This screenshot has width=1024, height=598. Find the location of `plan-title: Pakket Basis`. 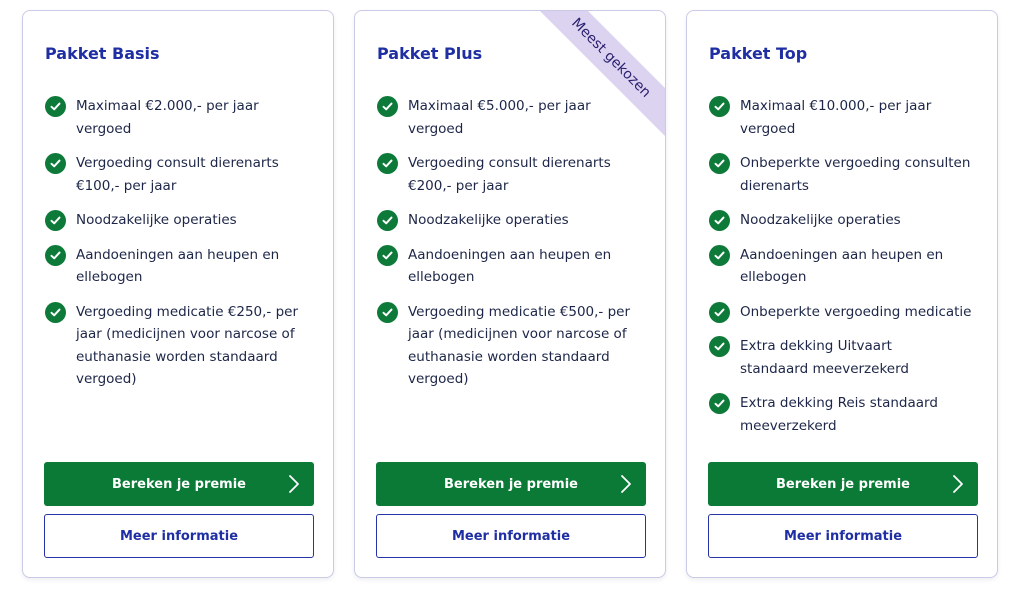

plan-title: Pakket Basis is located at coordinates (102, 53).